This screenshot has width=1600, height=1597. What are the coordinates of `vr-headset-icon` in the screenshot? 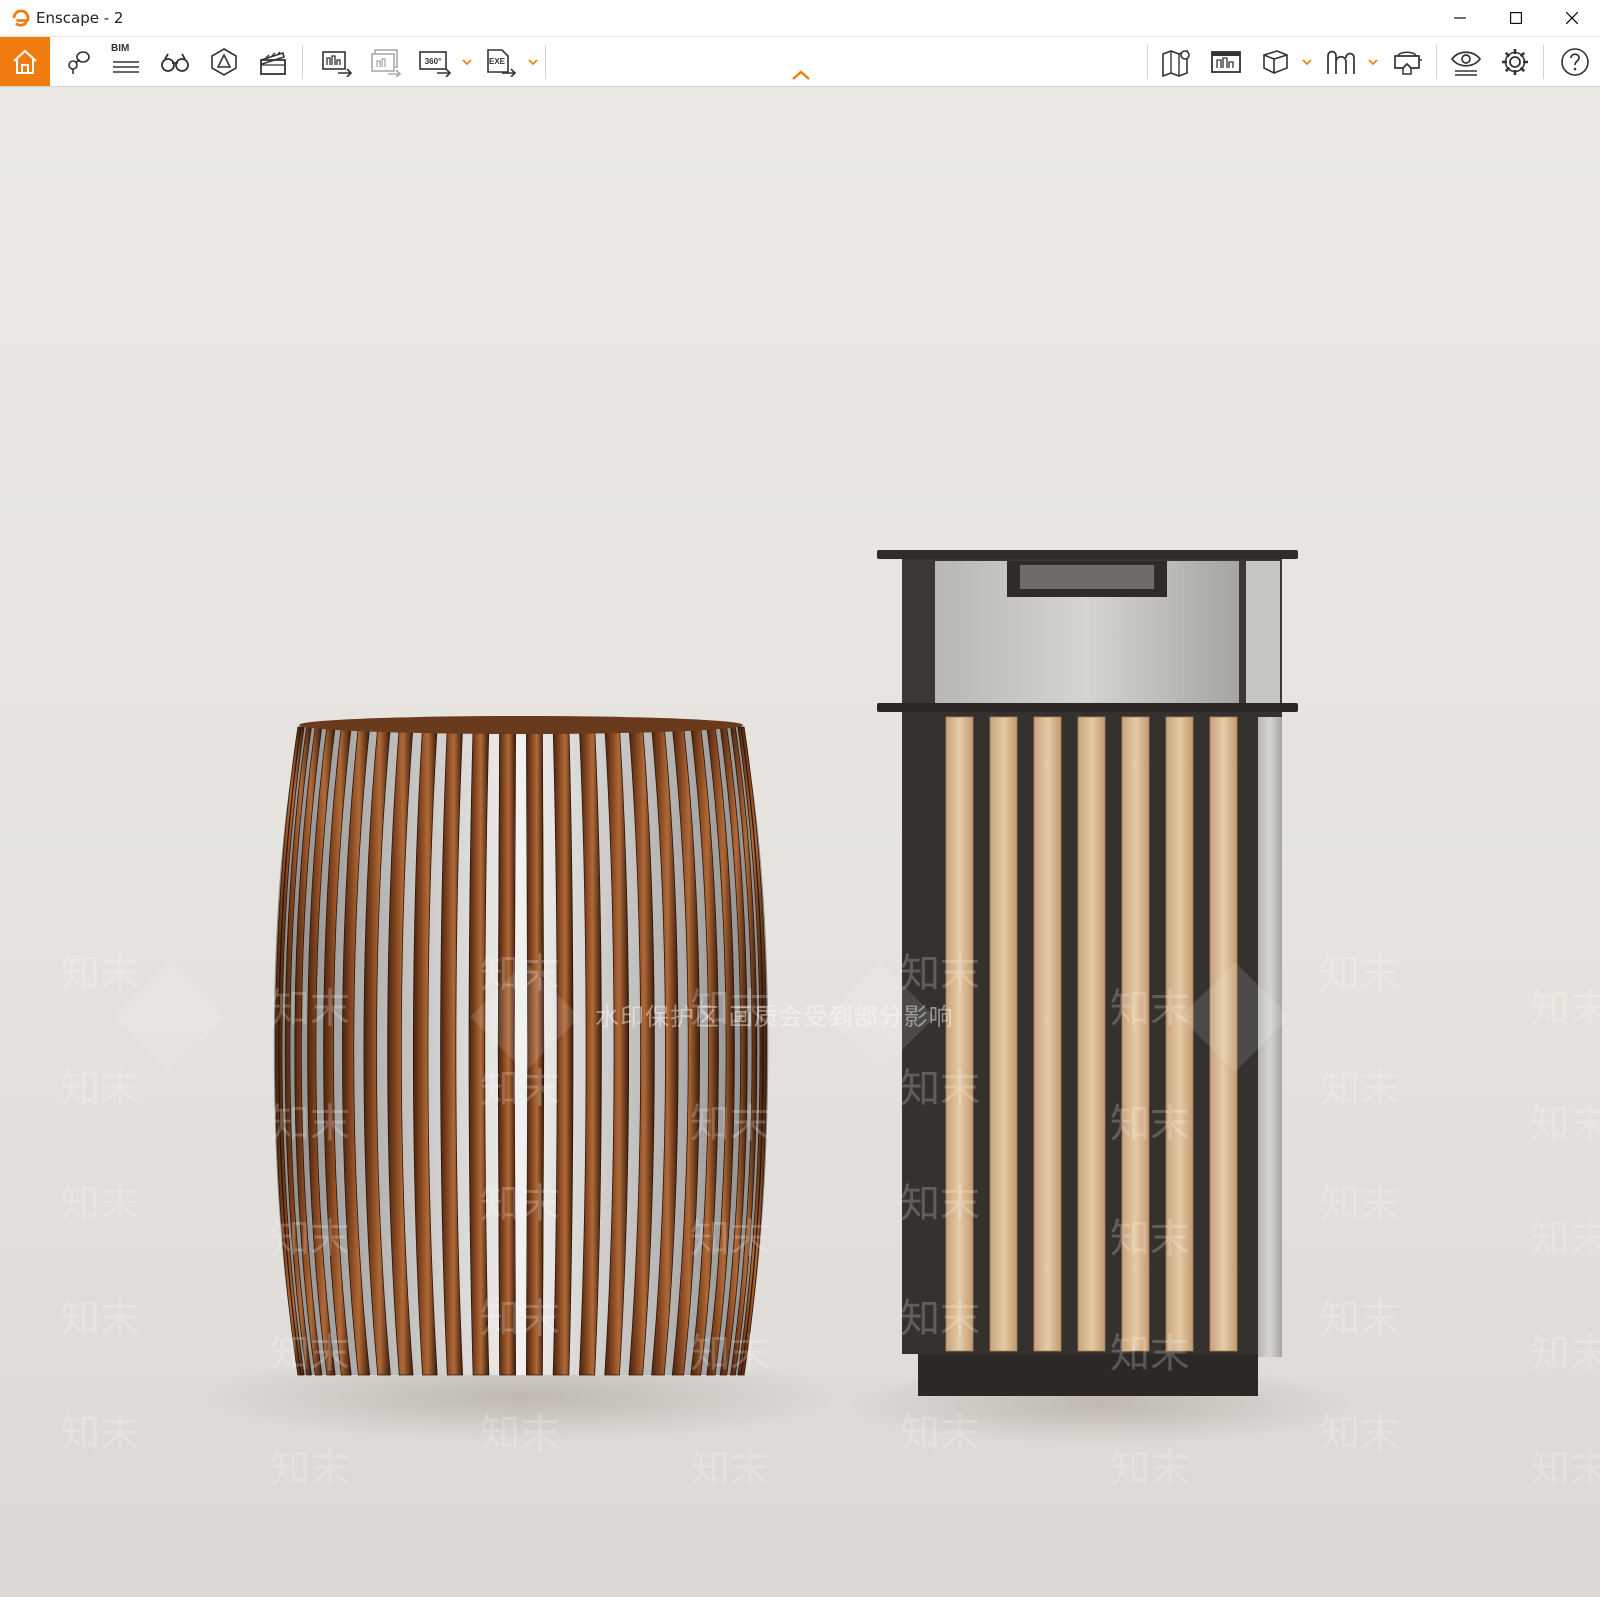 It's located at (1408, 62).